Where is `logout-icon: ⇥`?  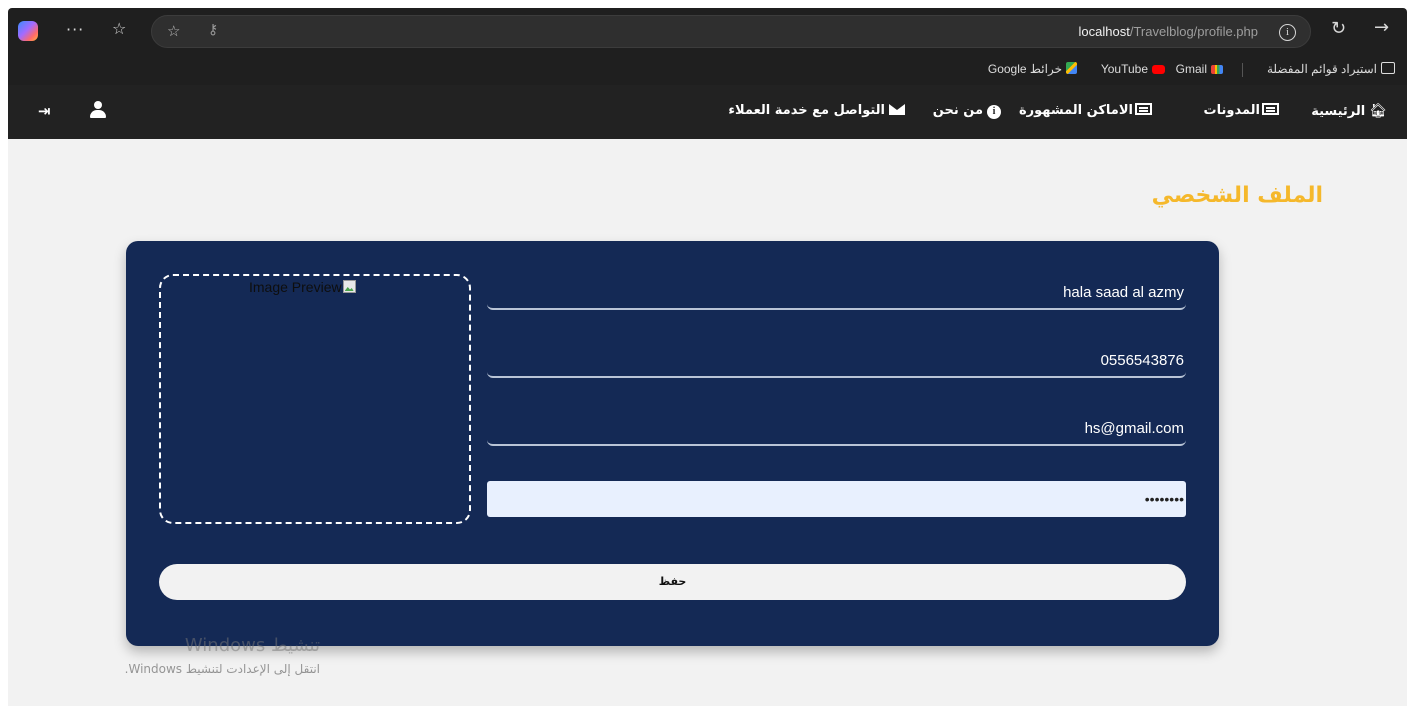 logout-icon: ⇥ is located at coordinates (44, 111).